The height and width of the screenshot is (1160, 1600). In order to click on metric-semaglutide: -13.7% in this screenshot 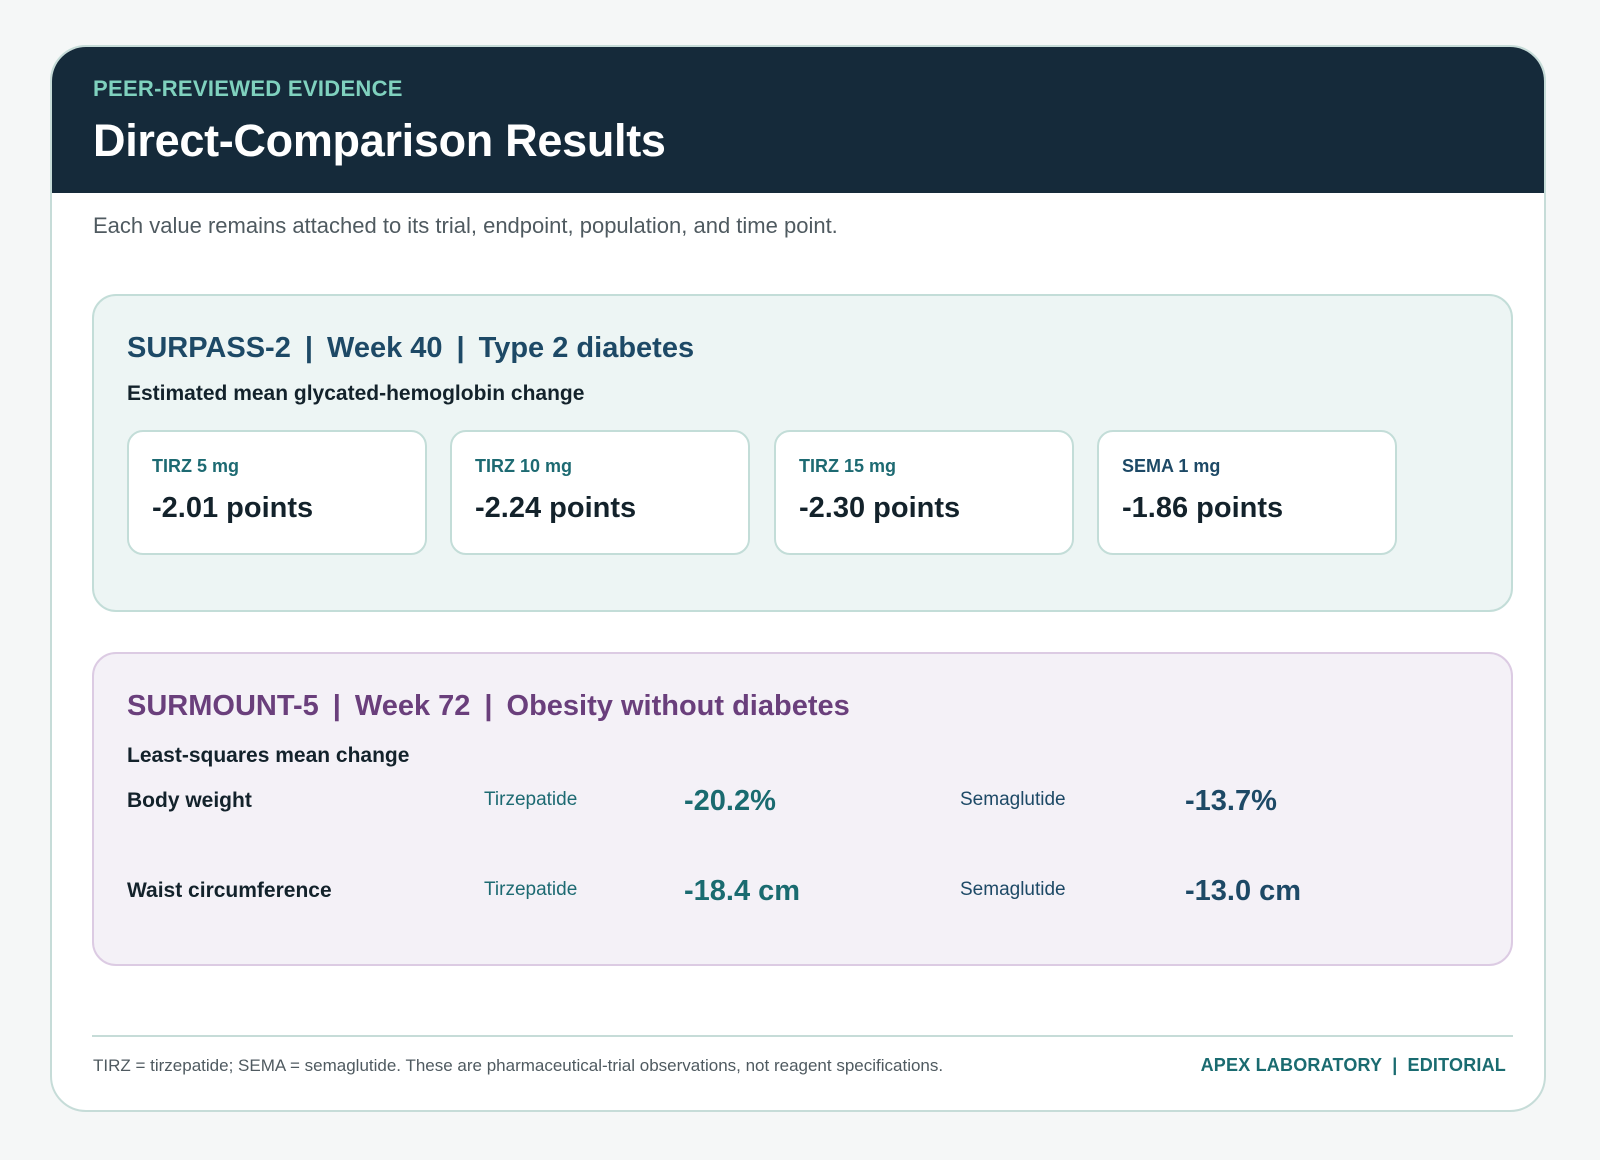, I will do `click(1231, 801)`.